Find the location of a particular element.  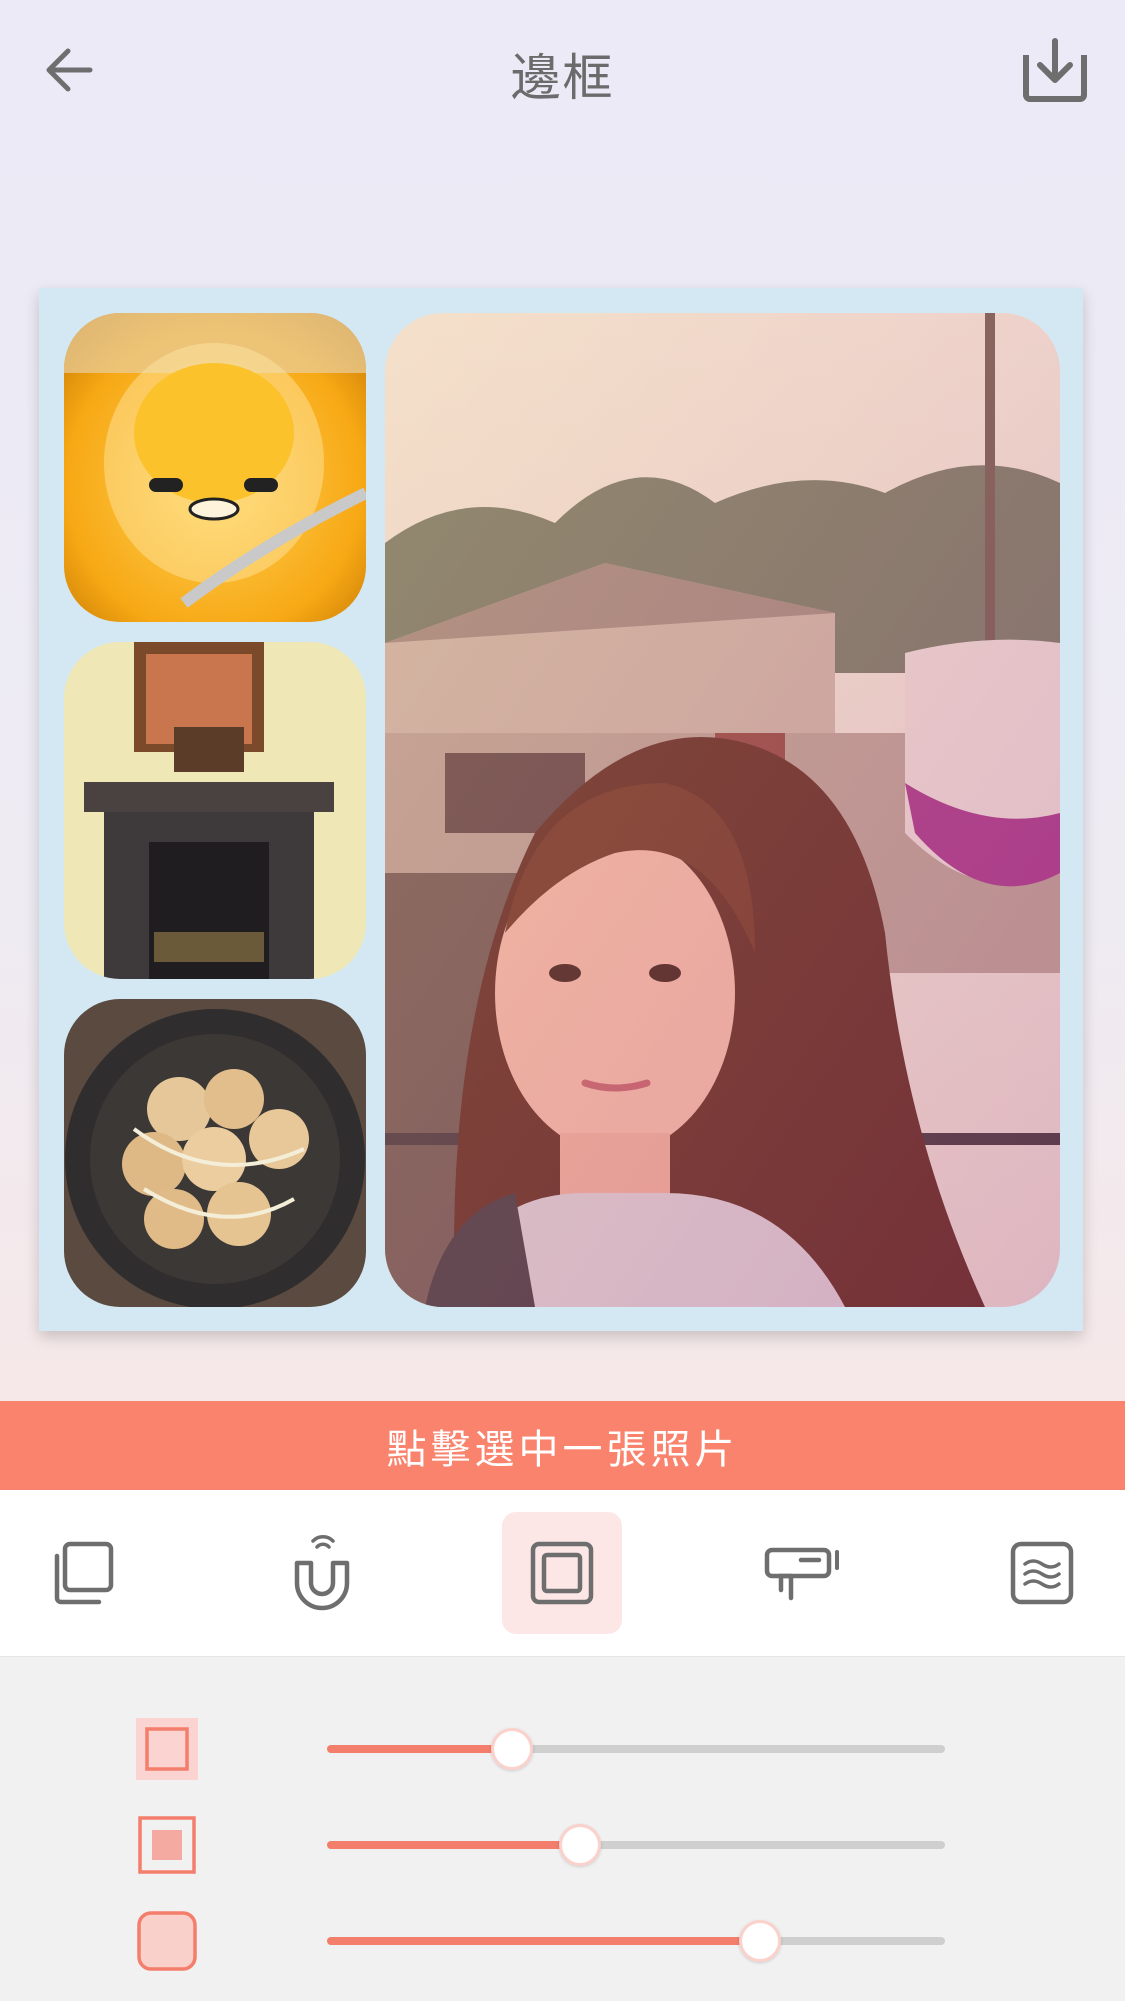

corner-radius-row is located at coordinates (562, 1940).